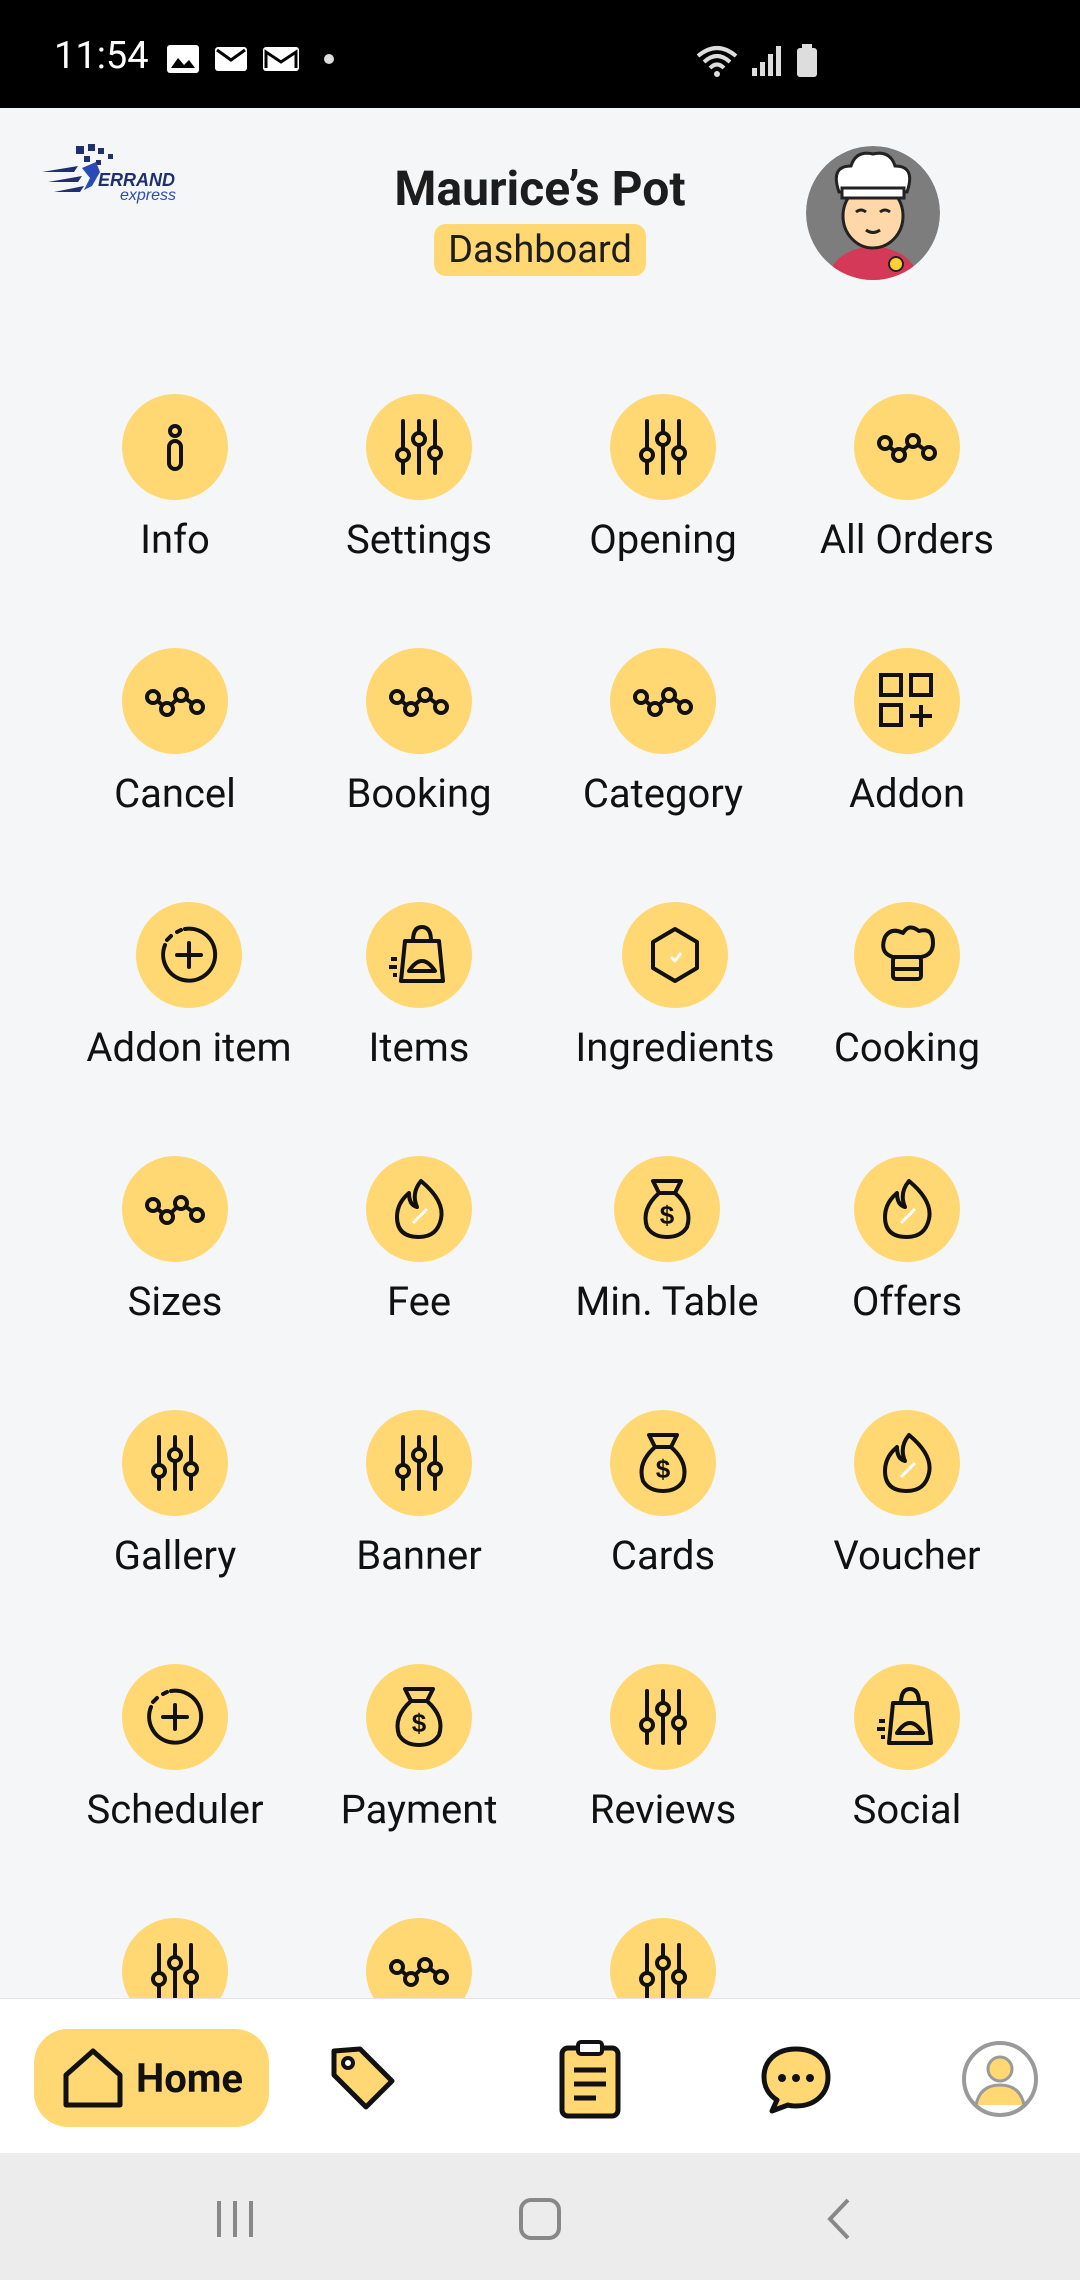 The width and height of the screenshot is (1080, 2280). Describe the element at coordinates (419, 1301) in the screenshot. I see `tile-label: Fee` at that location.